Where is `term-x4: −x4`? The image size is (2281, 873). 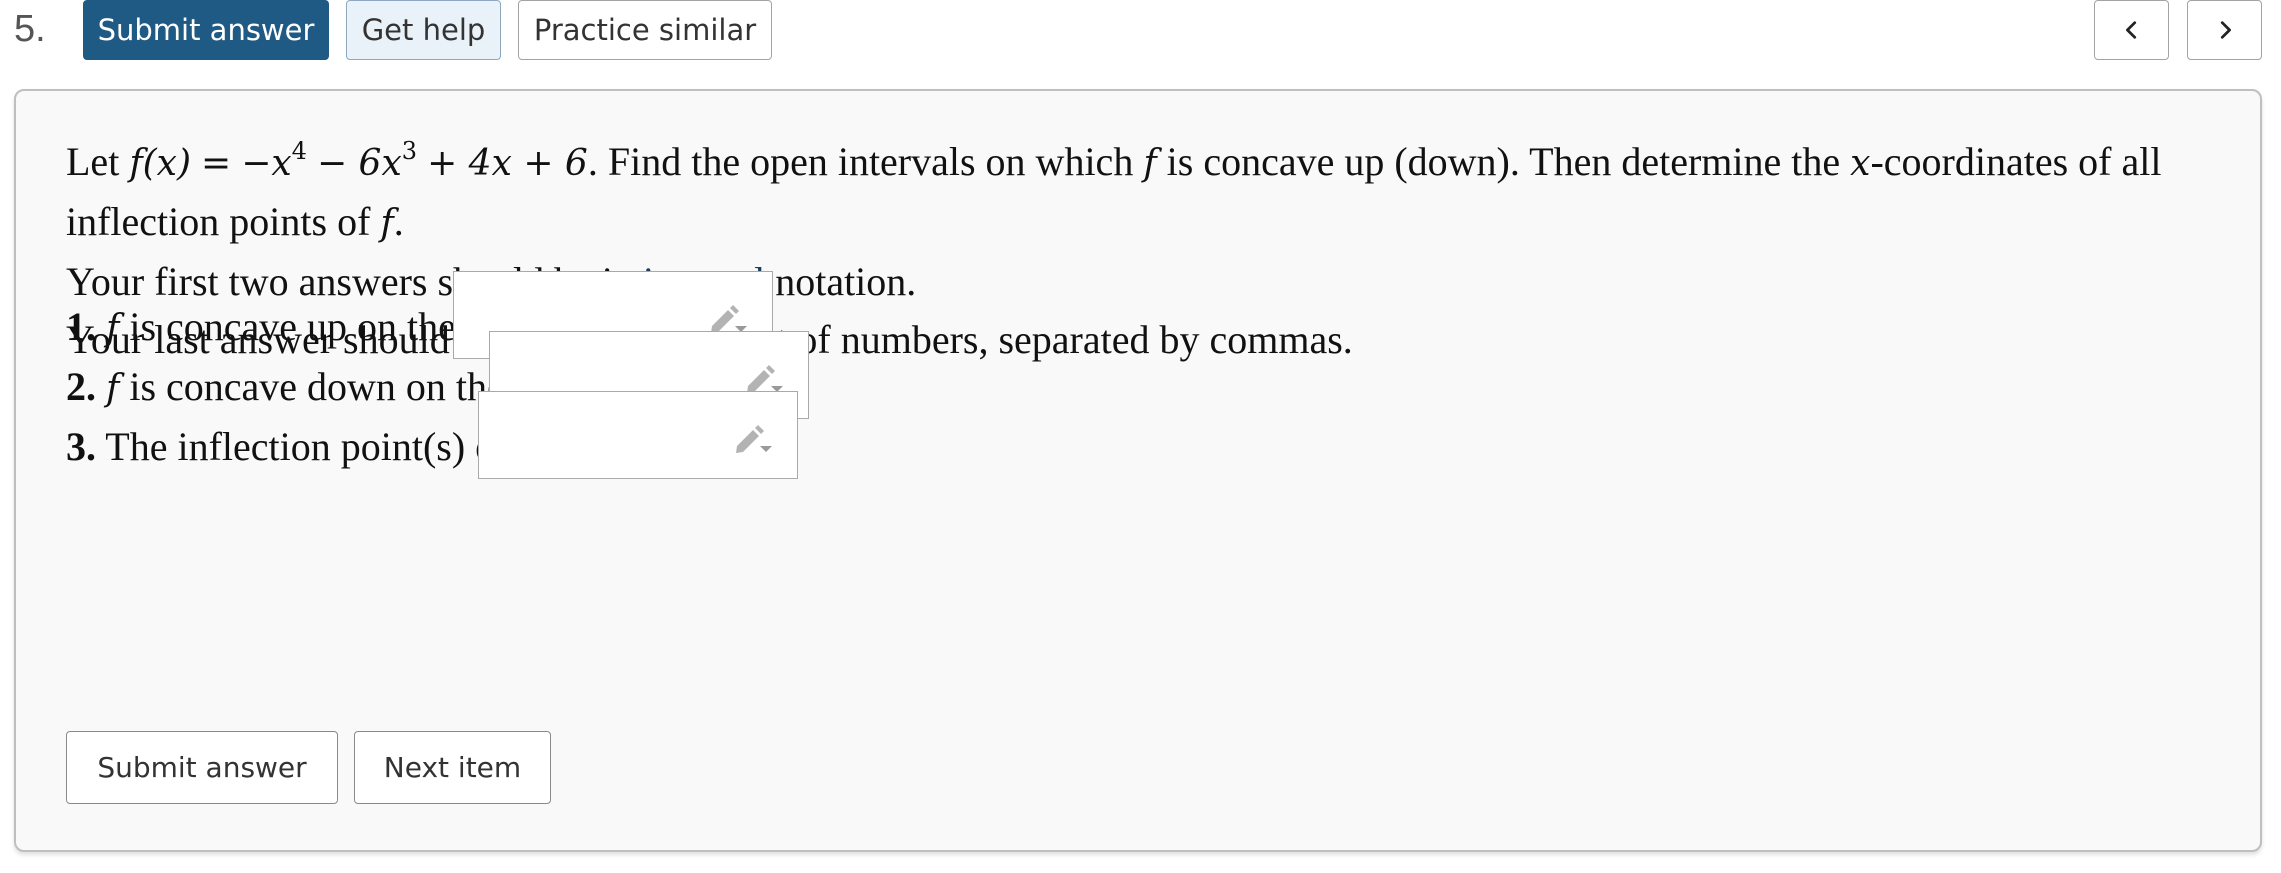
term-x4: −x4 is located at coordinates (274, 160).